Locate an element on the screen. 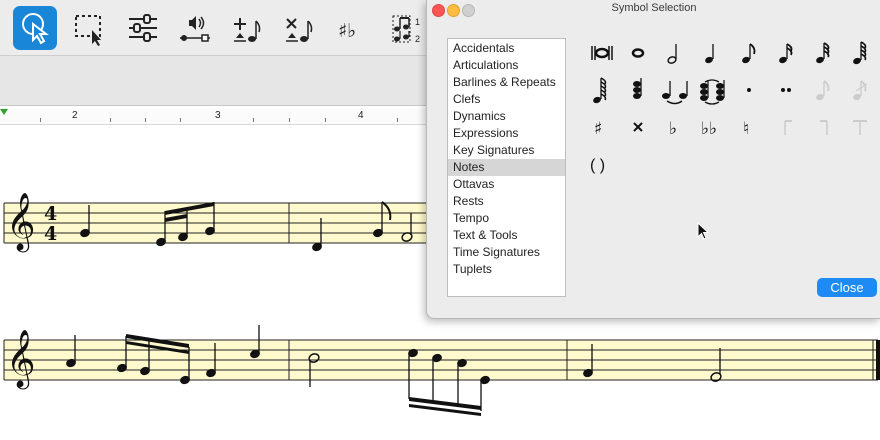 The image size is (880, 440). toolbar: ♯♭ 1 2 is located at coordinates (215, 28).